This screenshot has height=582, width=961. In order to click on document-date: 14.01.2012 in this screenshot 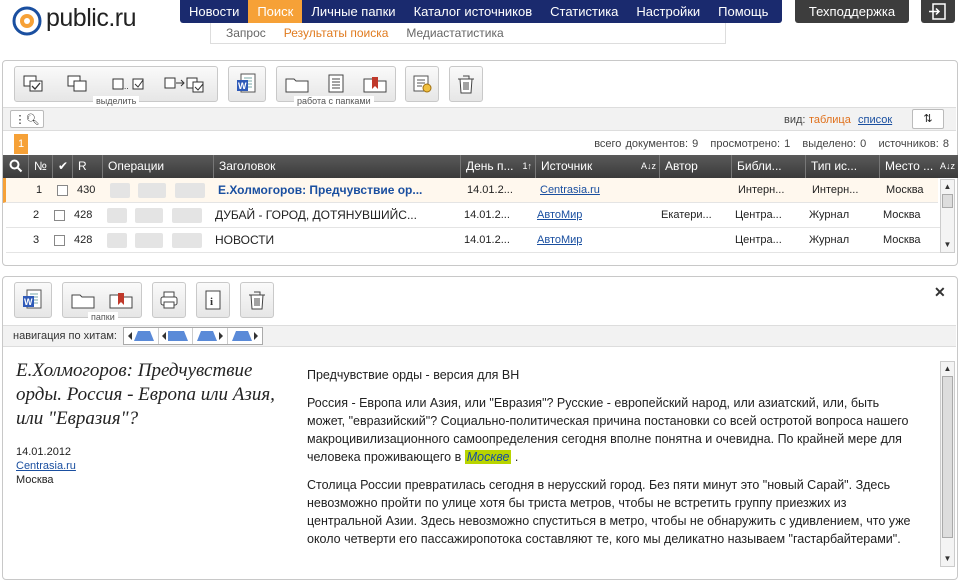, I will do `click(44, 452)`.